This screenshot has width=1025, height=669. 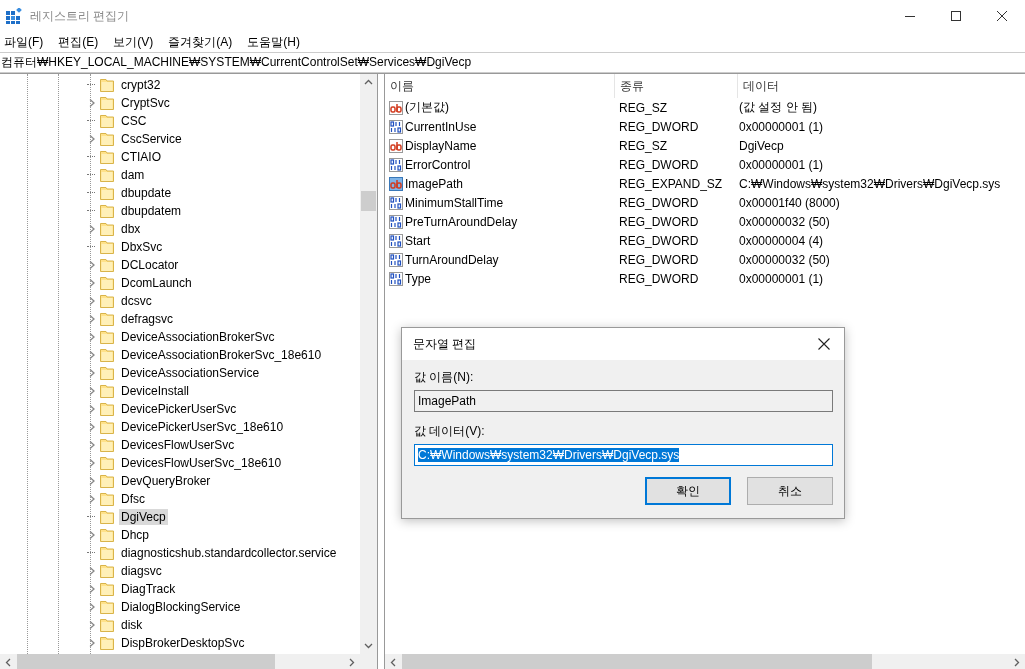 What do you see at coordinates (676, 86) in the screenshot?
I see `column-header: 종류` at bounding box center [676, 86].